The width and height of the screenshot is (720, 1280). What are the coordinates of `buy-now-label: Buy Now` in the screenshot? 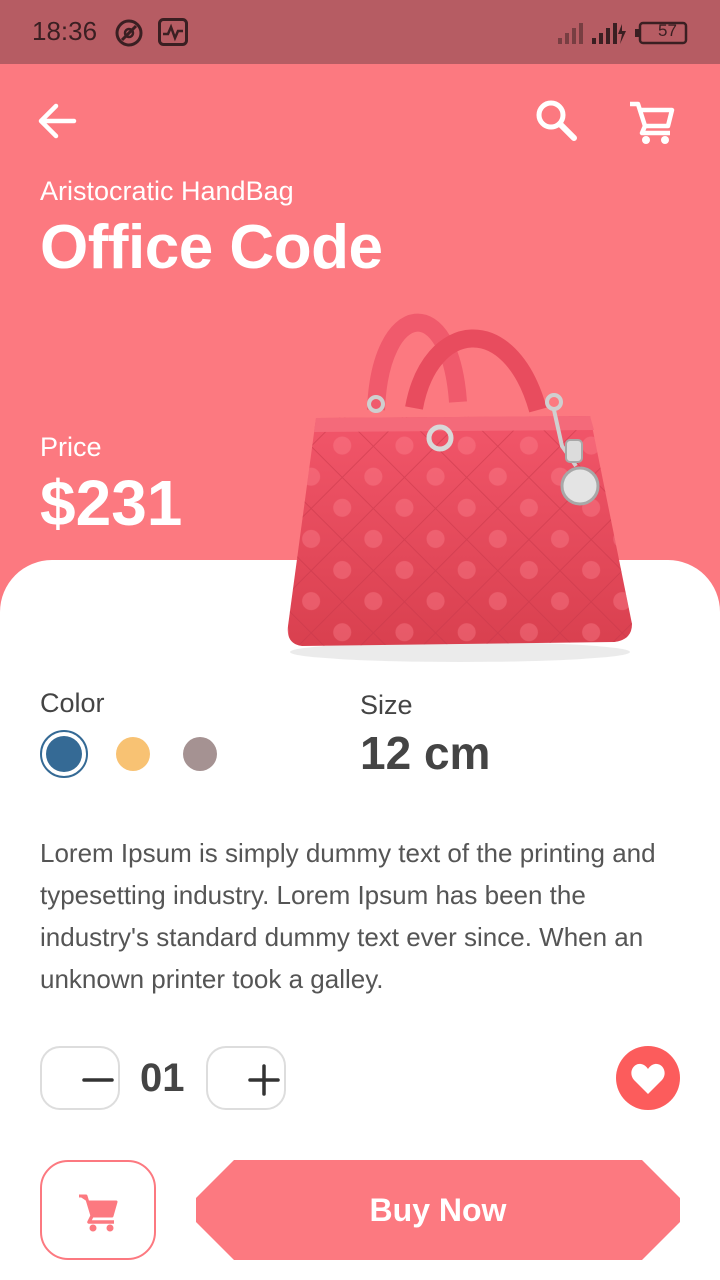 It's located at (438, 1210).